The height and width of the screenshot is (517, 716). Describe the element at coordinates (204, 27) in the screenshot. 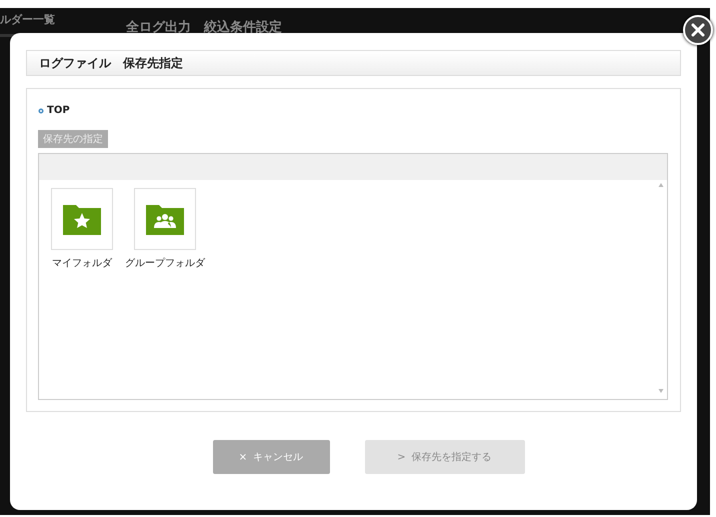

I see `page-title: 全ログ出力 絞込条件設定` at that location.